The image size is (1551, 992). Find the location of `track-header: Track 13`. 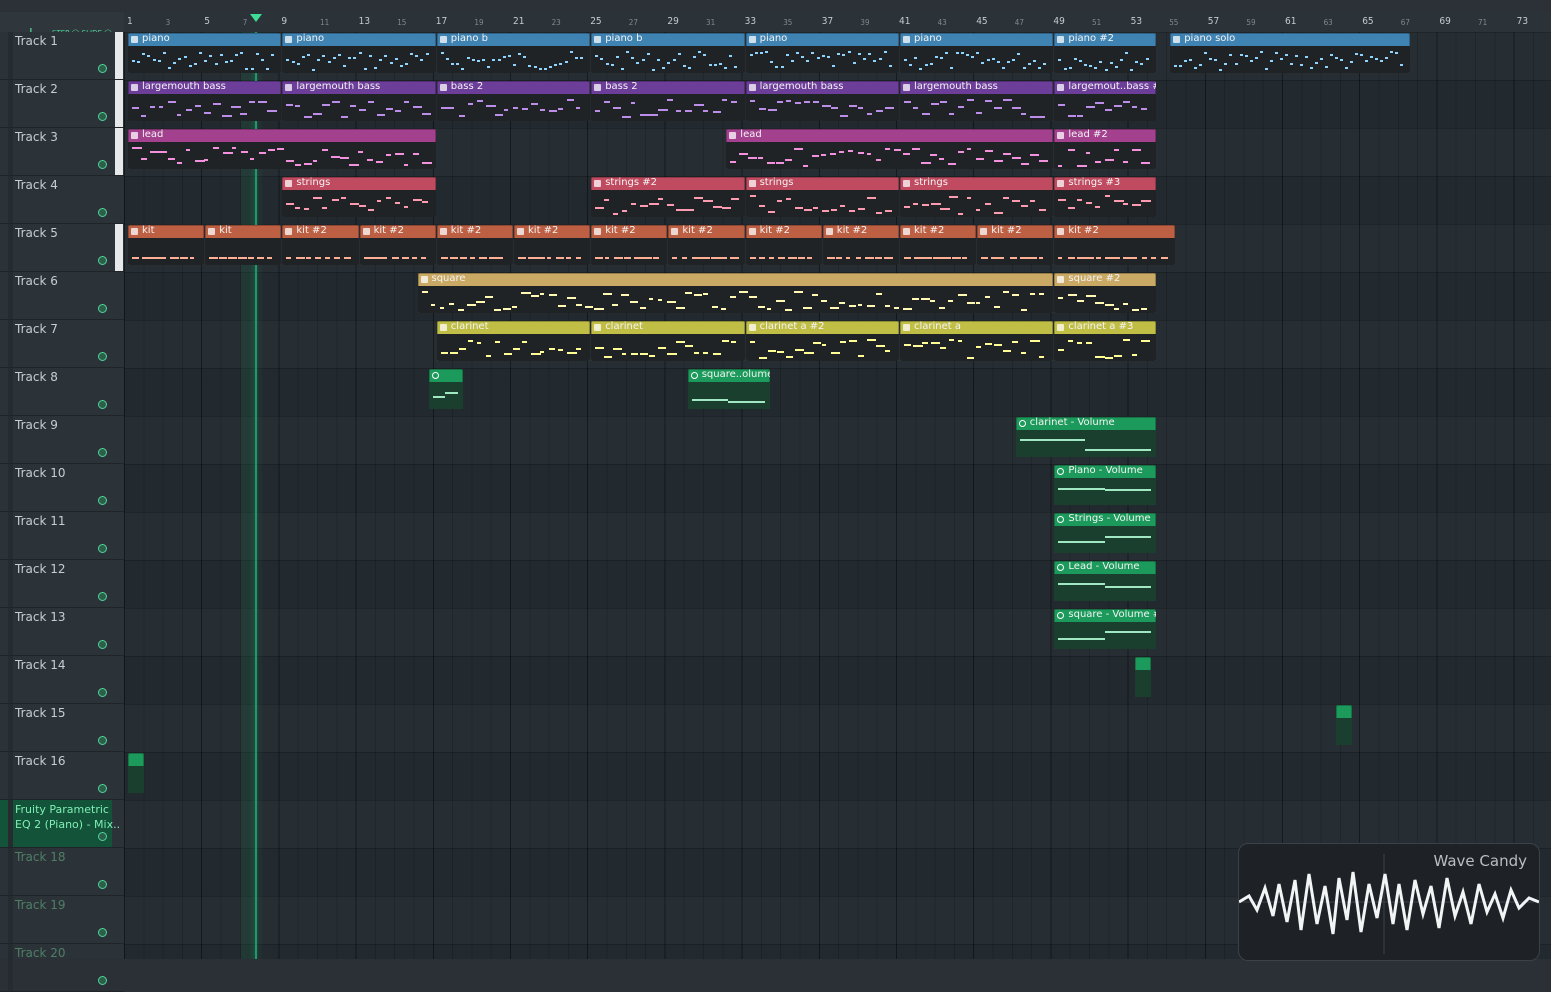

track-header: Track 13 is located at coordinates (62, 632).